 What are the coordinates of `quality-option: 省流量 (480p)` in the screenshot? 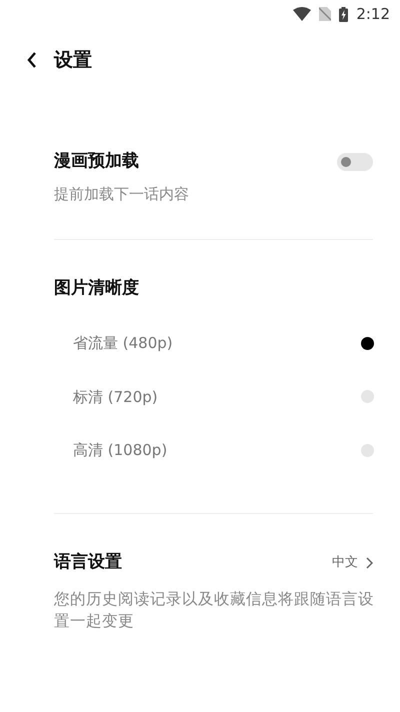 It's located at (200, 343).